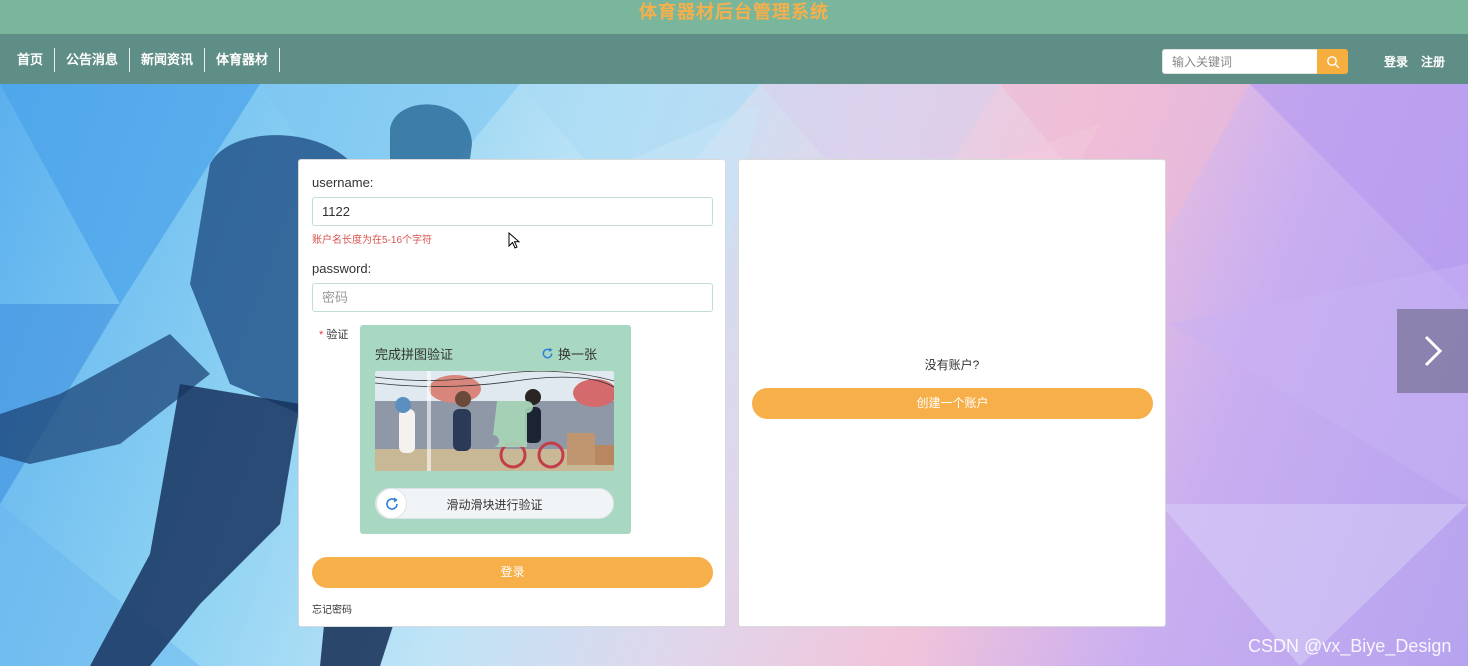 The image size is (1468, 666). I want to click on captcha-slider: 滑动滑块进行验证, so click(494, 503).